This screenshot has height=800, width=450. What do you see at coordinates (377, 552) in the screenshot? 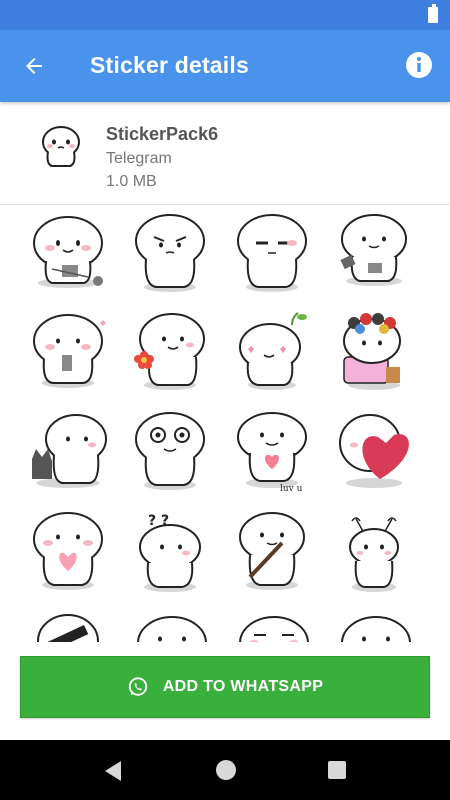
I see `sticker-antennae` at bounding box center [377, 552].